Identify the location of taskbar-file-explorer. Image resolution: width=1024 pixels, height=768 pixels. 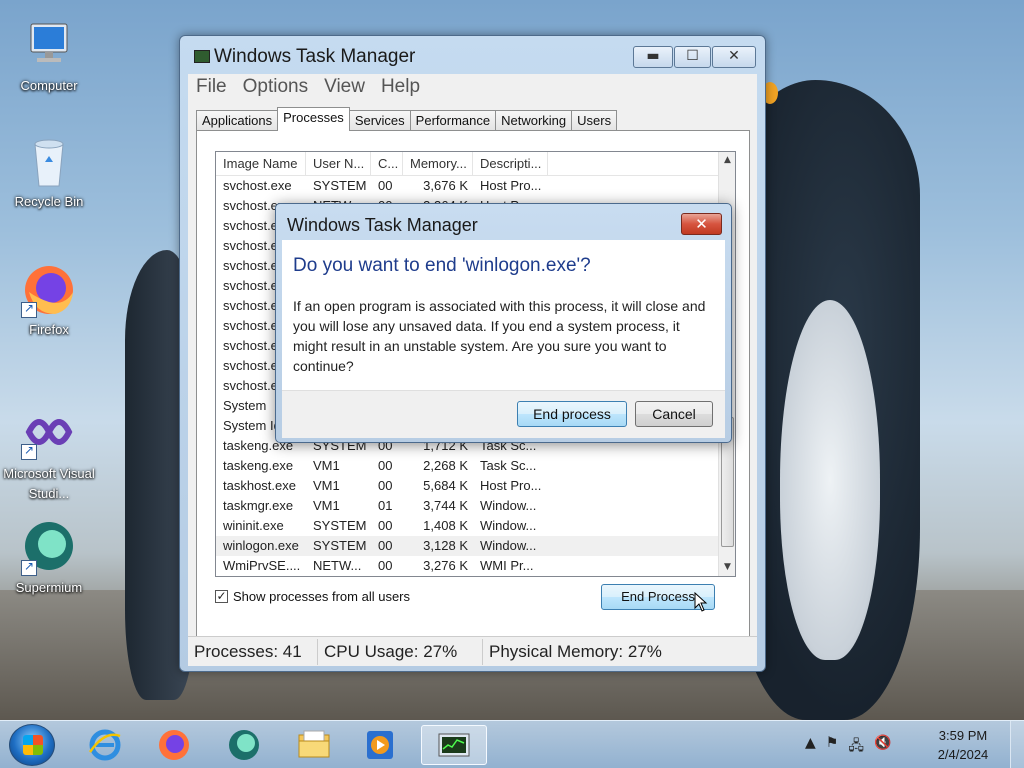
(314, 745).